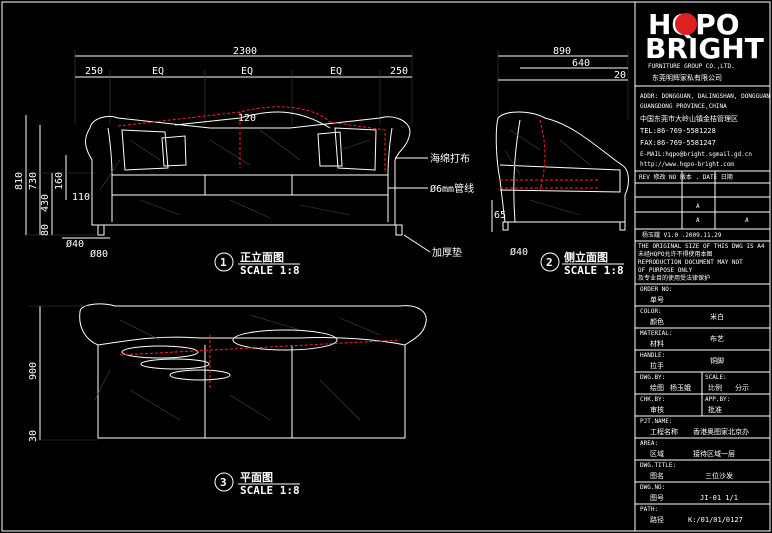 The height and width of the screenshot is (533, 772). Describe the element at coordinates (657, 409) in the screenshot. I see `field-label-cn: 审核` at that location.